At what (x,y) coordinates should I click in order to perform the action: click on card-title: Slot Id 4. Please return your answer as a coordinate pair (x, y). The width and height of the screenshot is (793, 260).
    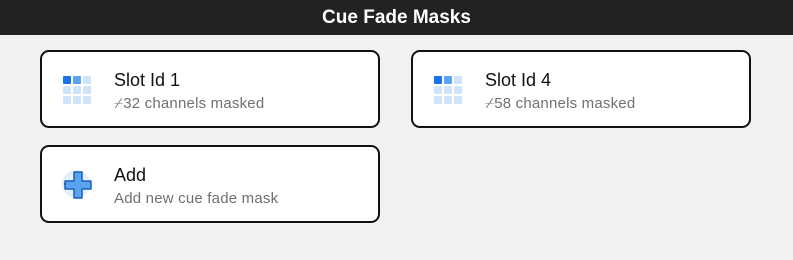
    Looking at the image, I should click on (518, 80).